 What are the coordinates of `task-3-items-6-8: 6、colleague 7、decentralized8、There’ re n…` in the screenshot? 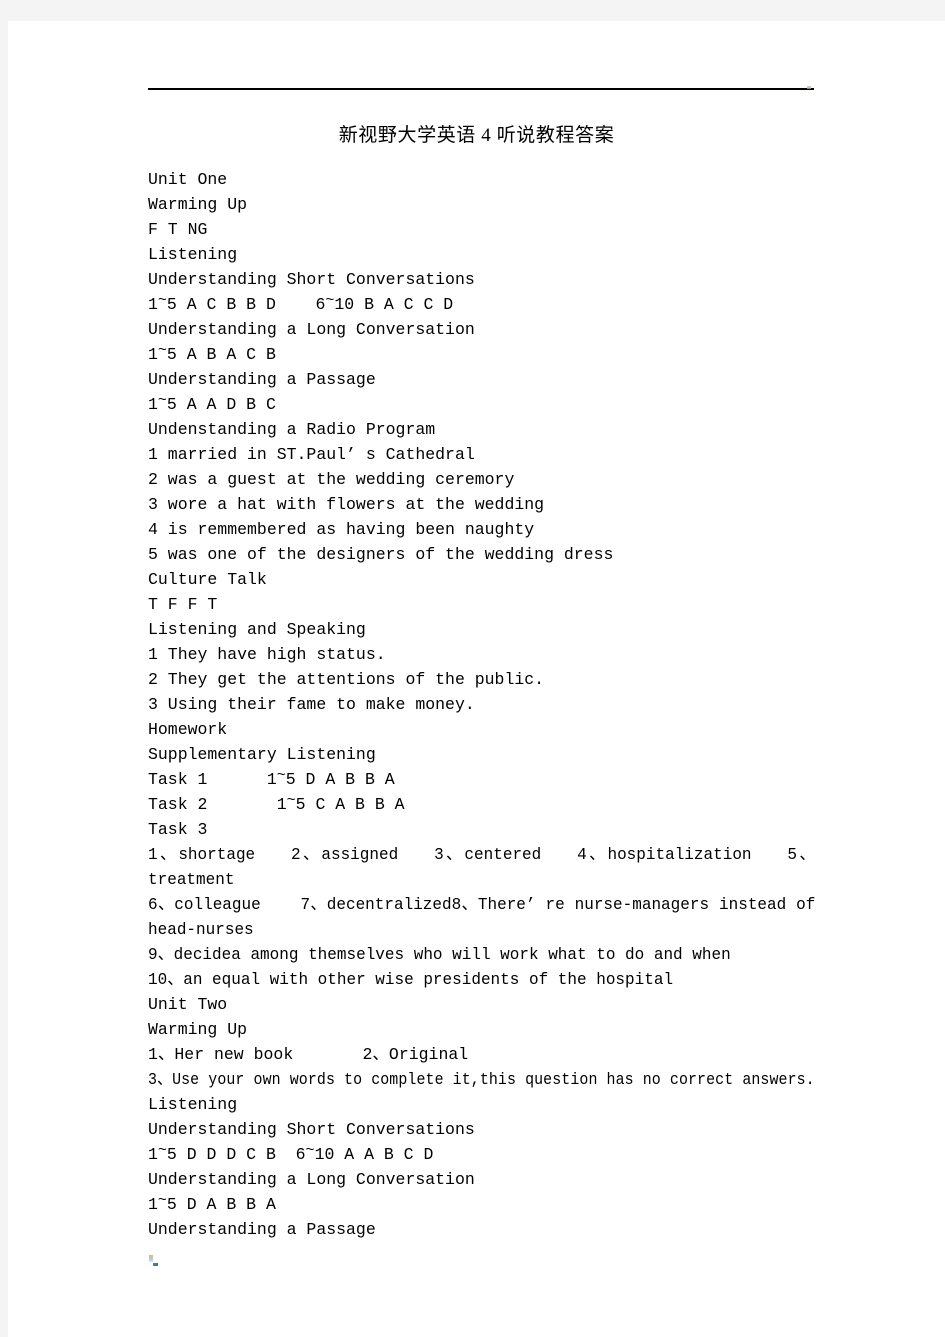 It's located at (486, 917).